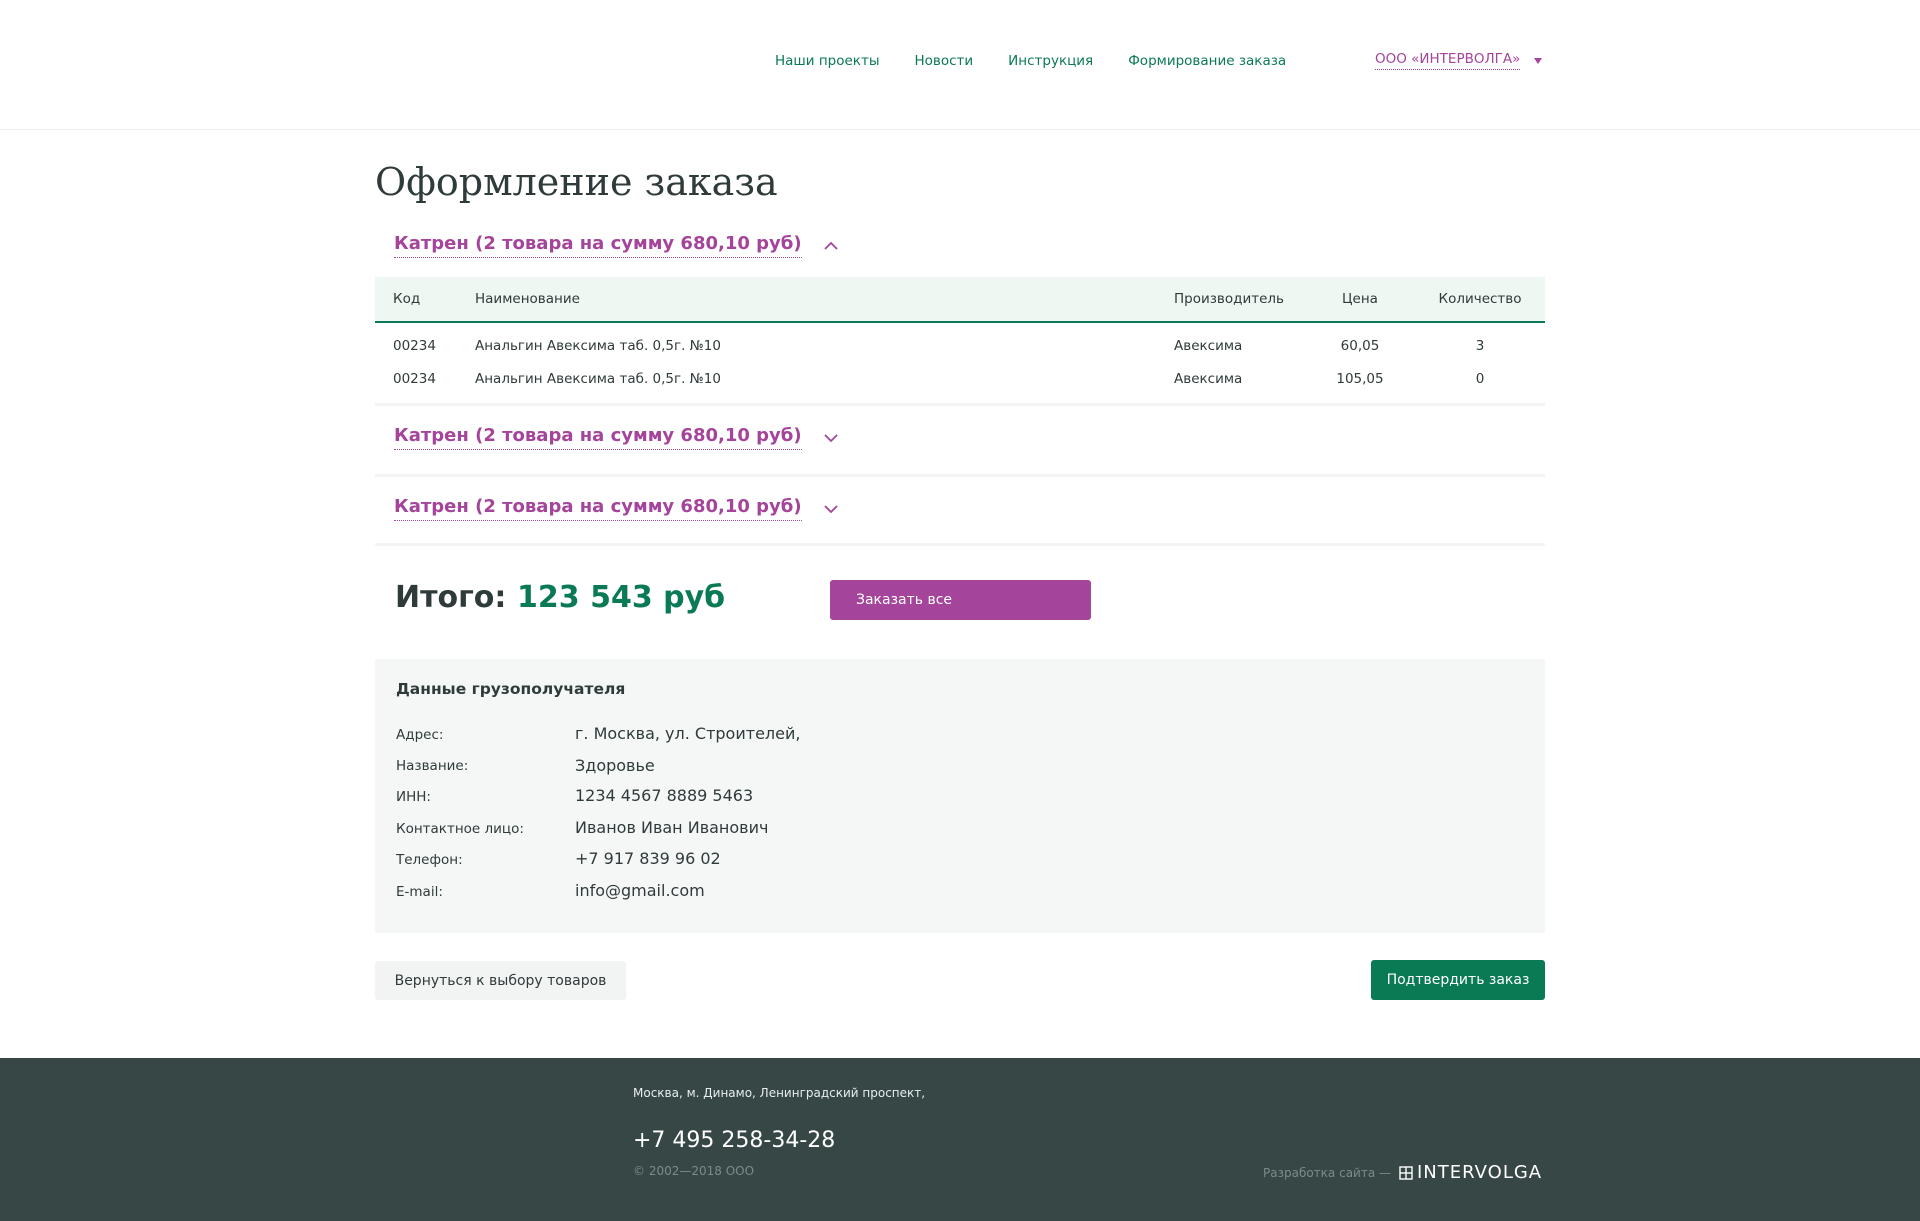 The width and height of the screenshot is (1920, 1221). Describe the element at coordinates (1360, 379) in the screenshot. I see `cell-price: 105,05` at that location.